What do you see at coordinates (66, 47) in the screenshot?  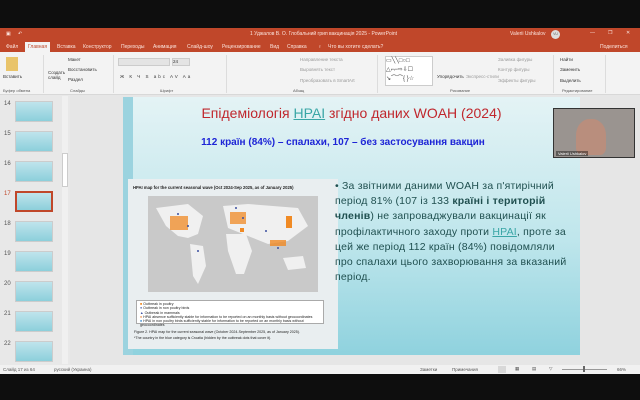 I see `tab-insert: Вставка` at bounding box center [66, 47].